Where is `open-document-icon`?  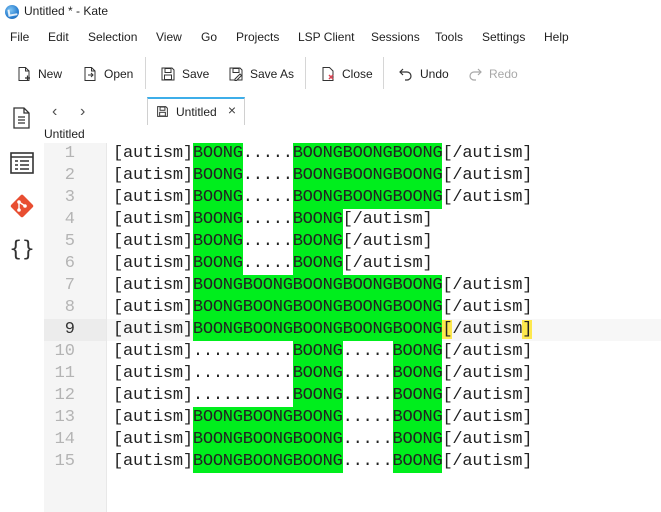 open-document-icon is located at coordinates (90, 74).